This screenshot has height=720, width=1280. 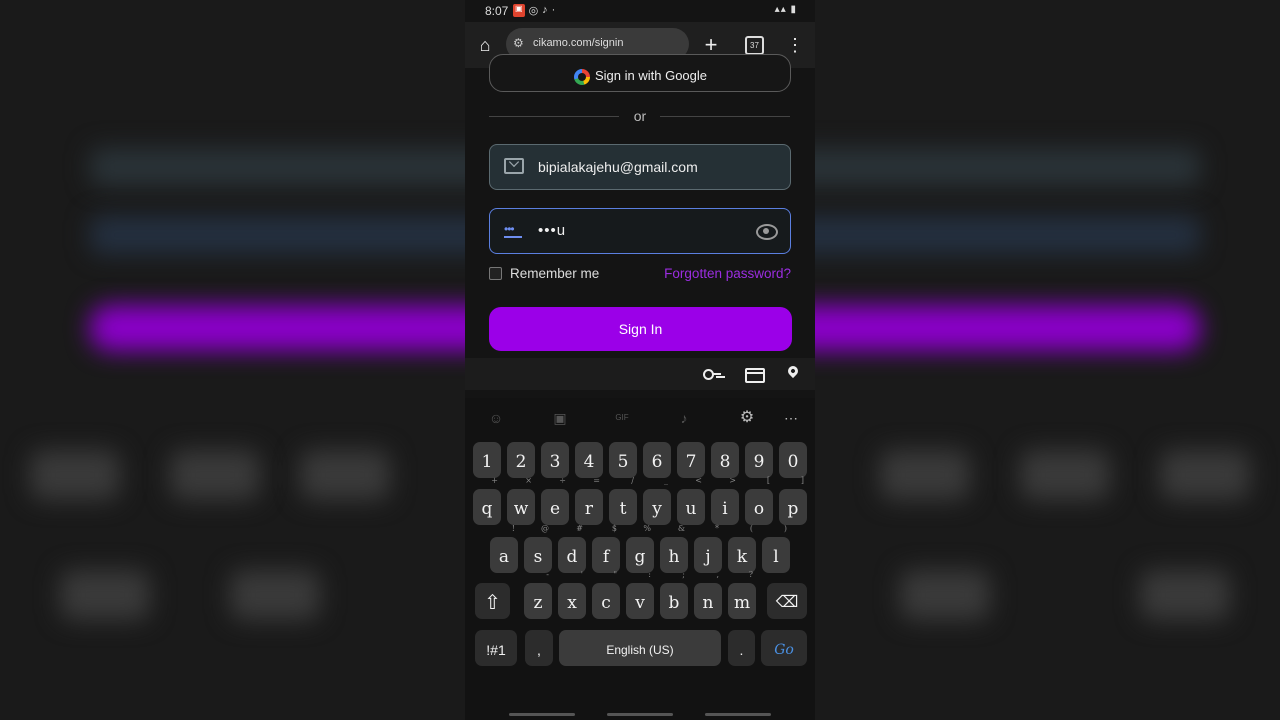 I want to click on emoji-icon: ☺, so click(x=496, y=418).